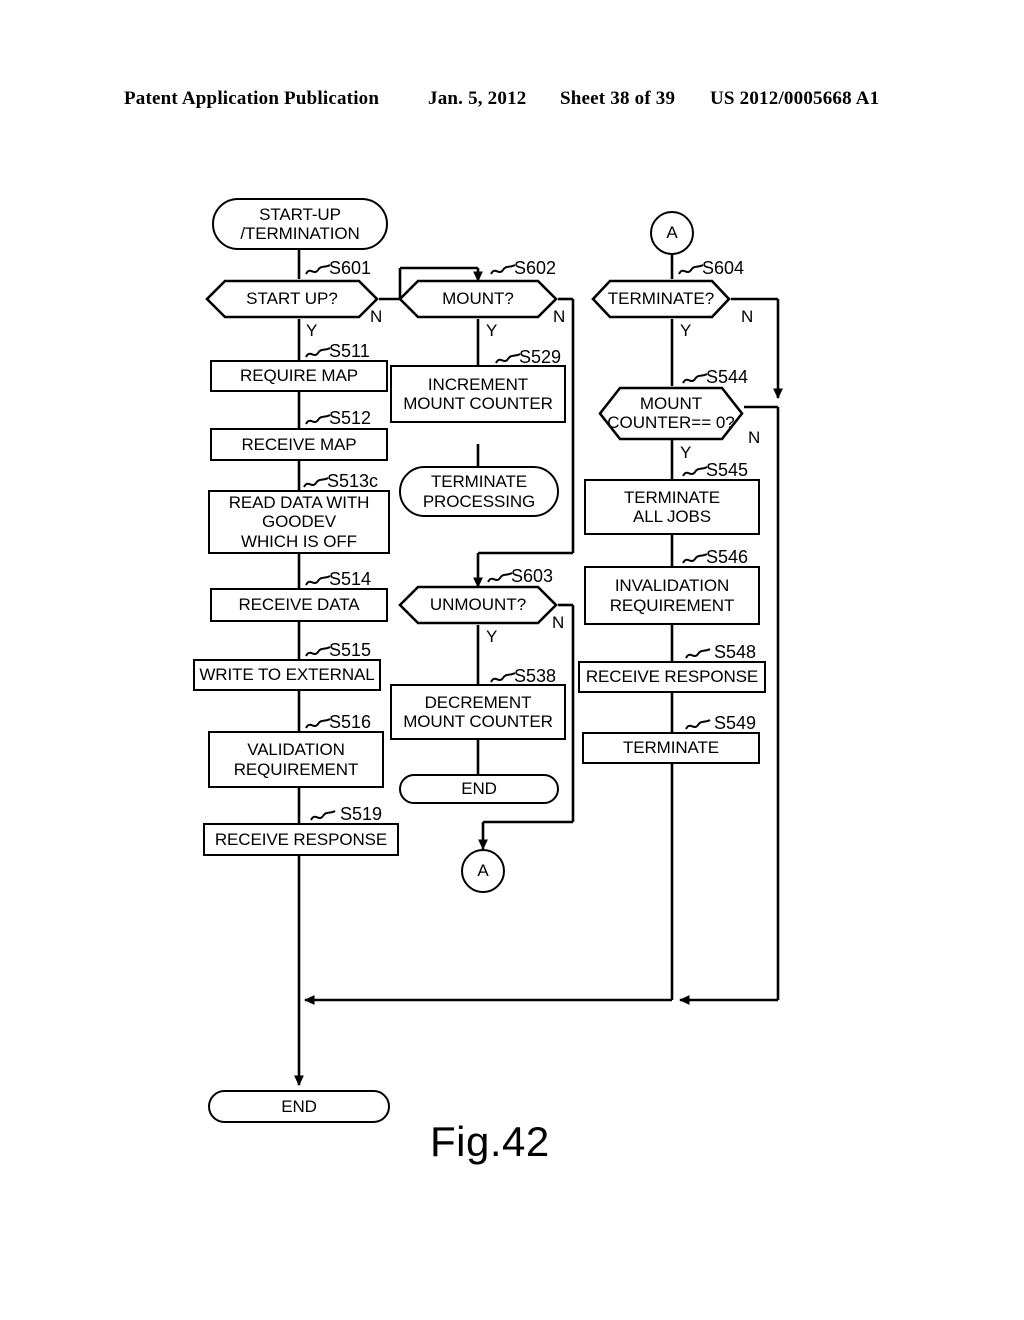 This screenshot has height=1320, width=1024. I want to click on decision-mount-counter-zero: MOUNT COUNTER== 0?, so click(671, 413).